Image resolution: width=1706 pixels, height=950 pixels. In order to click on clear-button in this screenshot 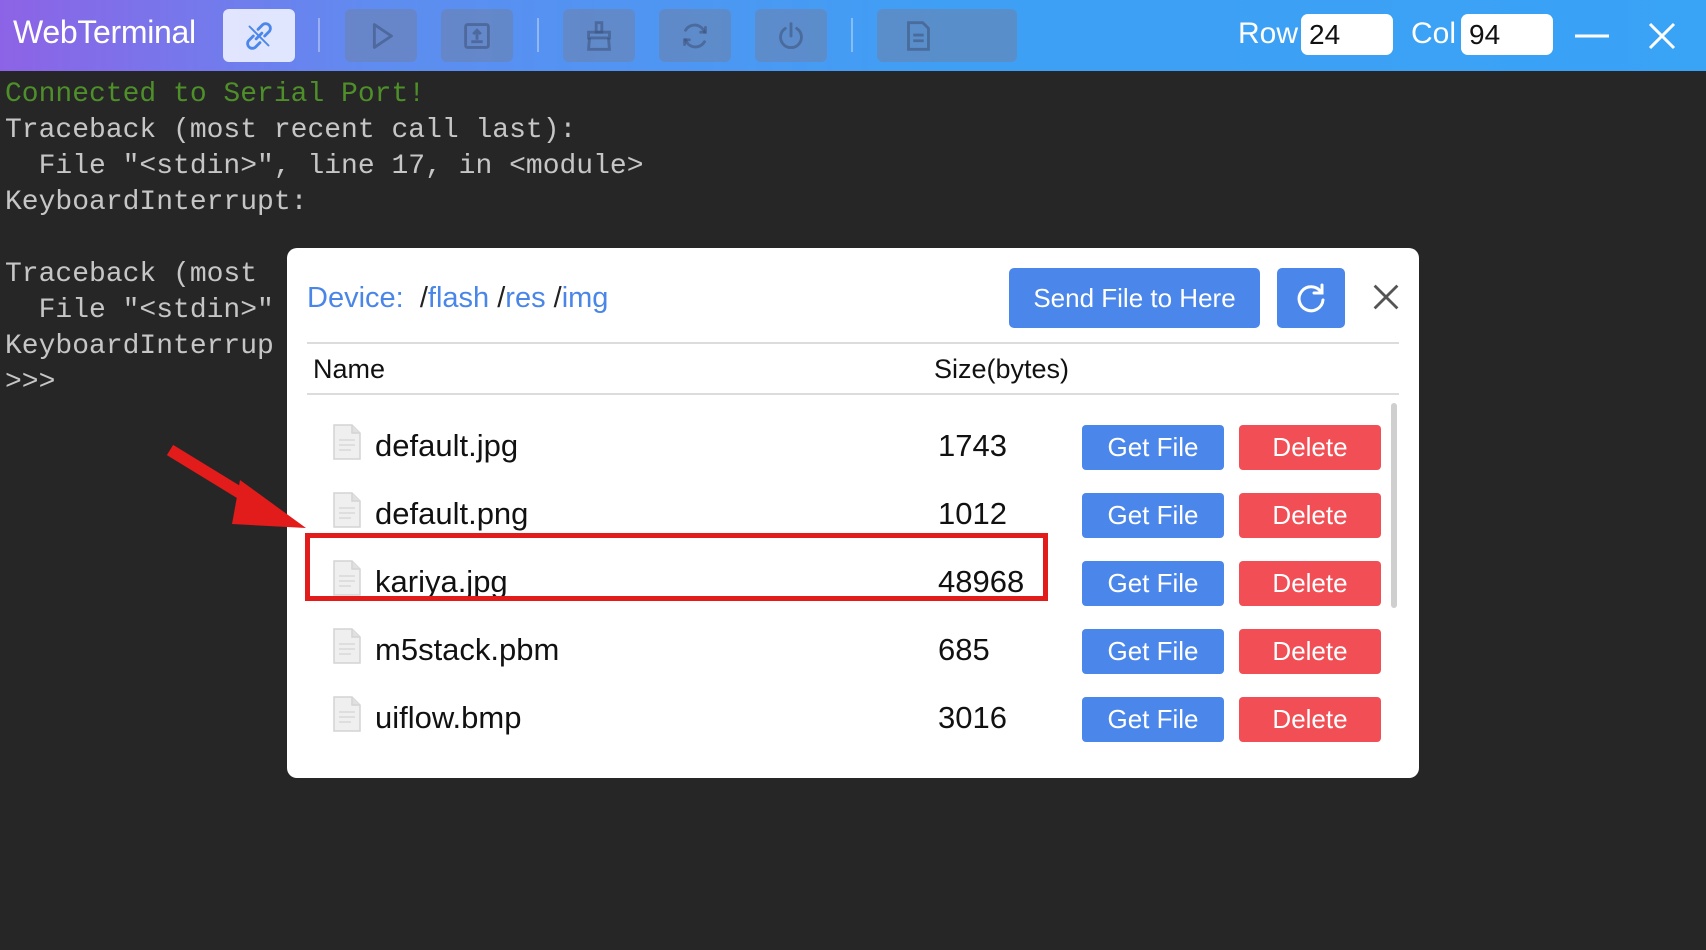, I will do `click(599, 35)`.